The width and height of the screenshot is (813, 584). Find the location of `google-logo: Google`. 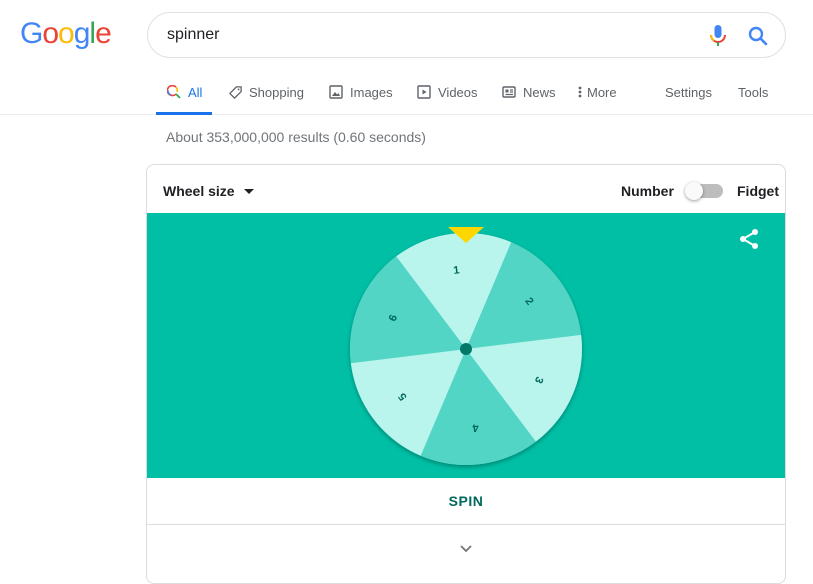

google-logo: Google is located at coordinates (66, 34).